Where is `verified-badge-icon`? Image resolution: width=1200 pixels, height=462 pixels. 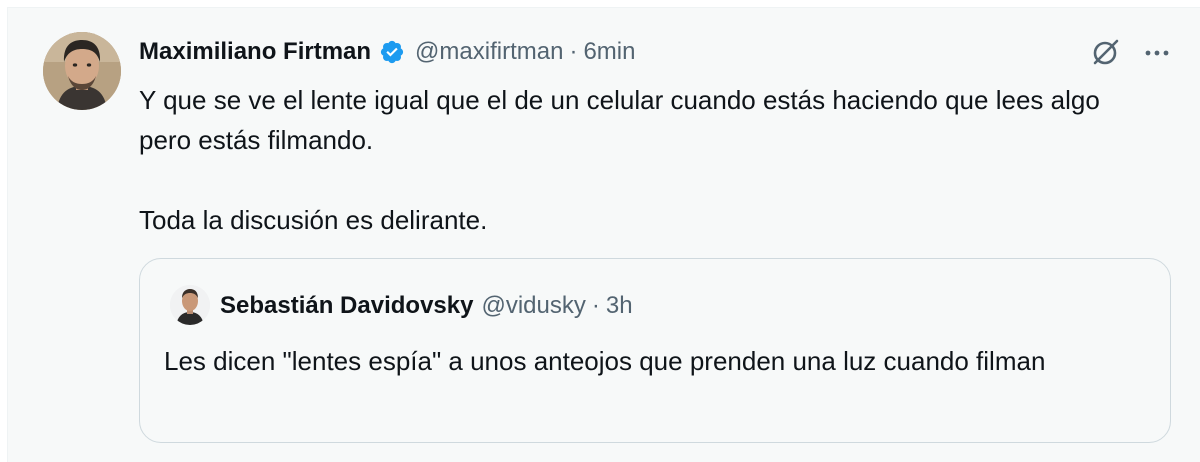
verified-badge-icon is located at coordinates (392, 52).